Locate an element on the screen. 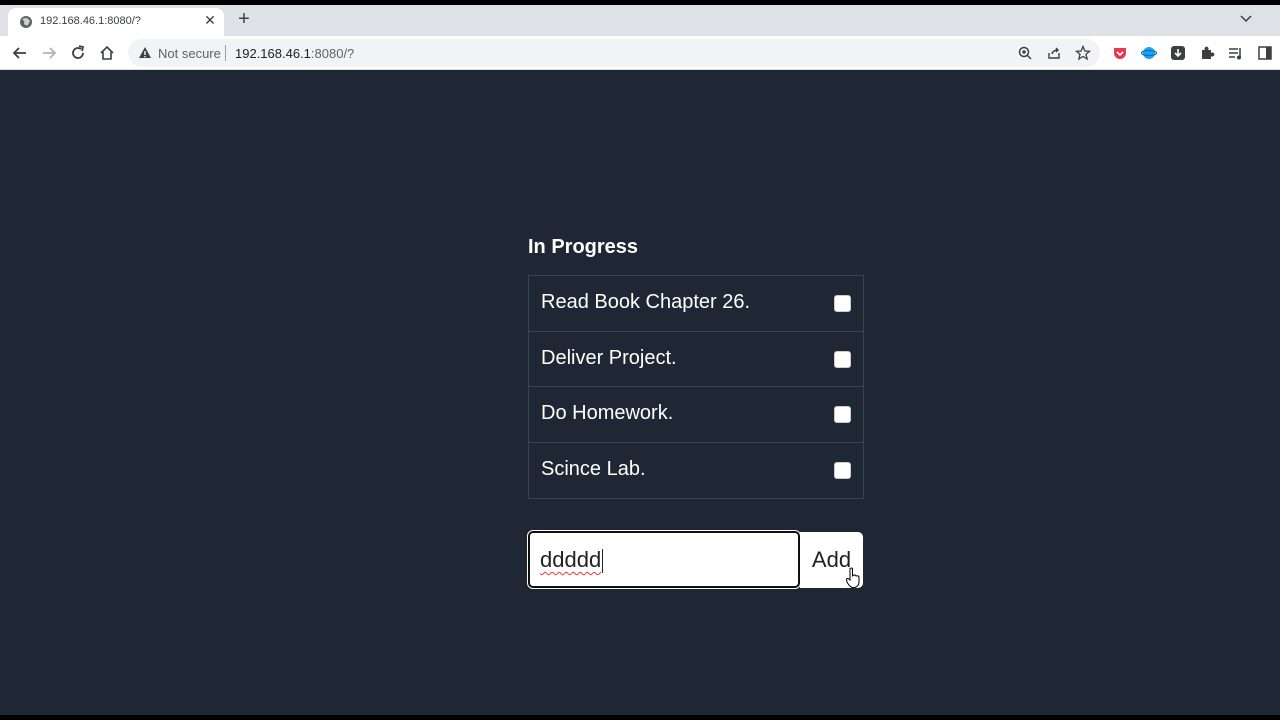 The height and width of the screenshot is (720, 1280). new-tab-button: + is located at coordinates (244, 19).